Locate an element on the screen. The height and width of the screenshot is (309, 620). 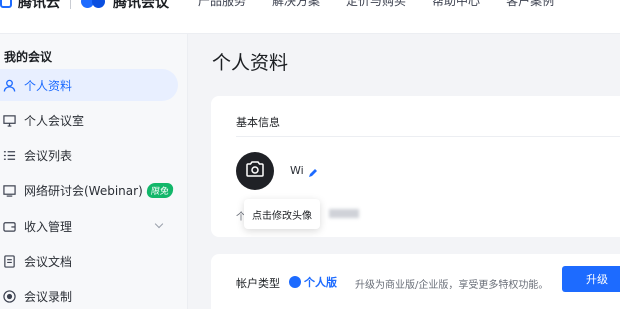
camera-icon is located at coordinates (255, 171).